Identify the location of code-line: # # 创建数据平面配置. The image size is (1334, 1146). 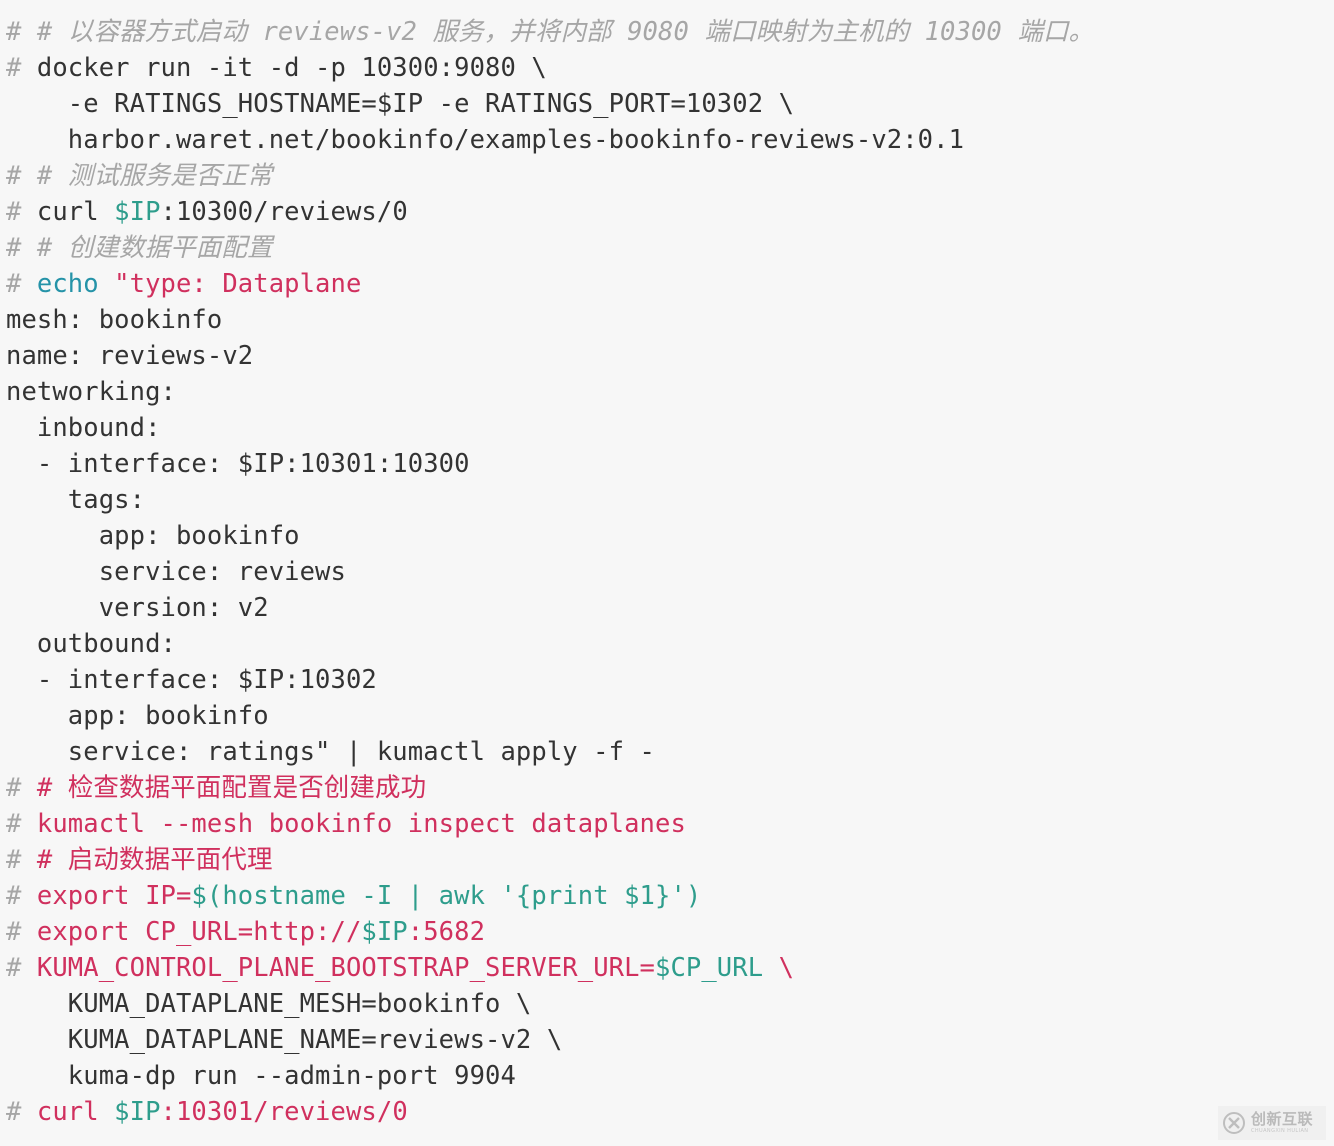
(667, 248).